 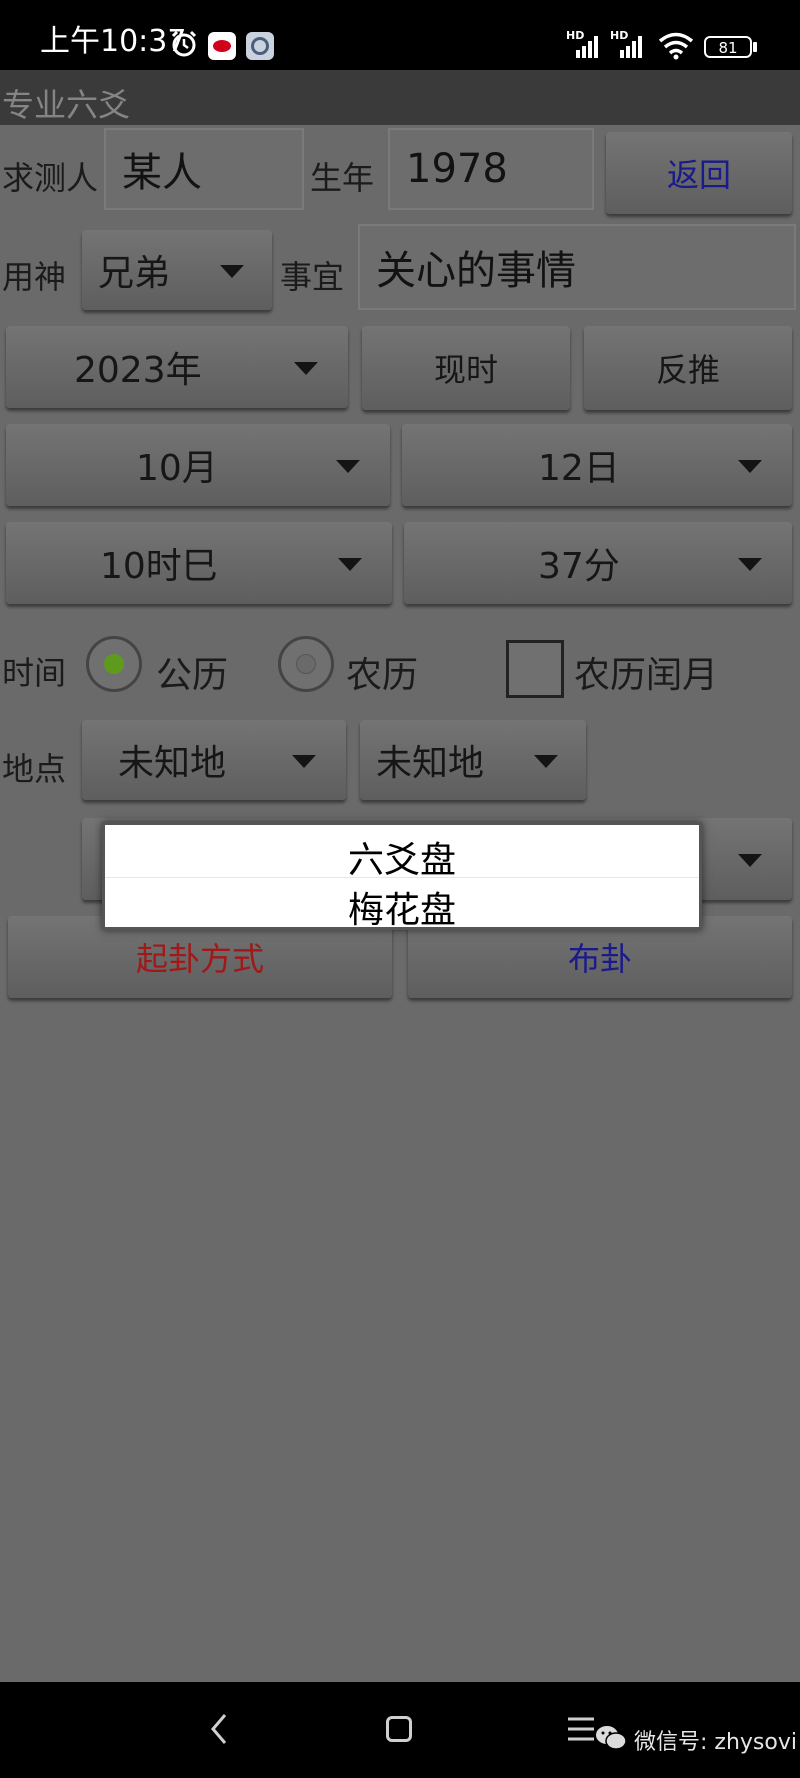 I want to click on cellular-signal-icon, so click(x=587, y=47).